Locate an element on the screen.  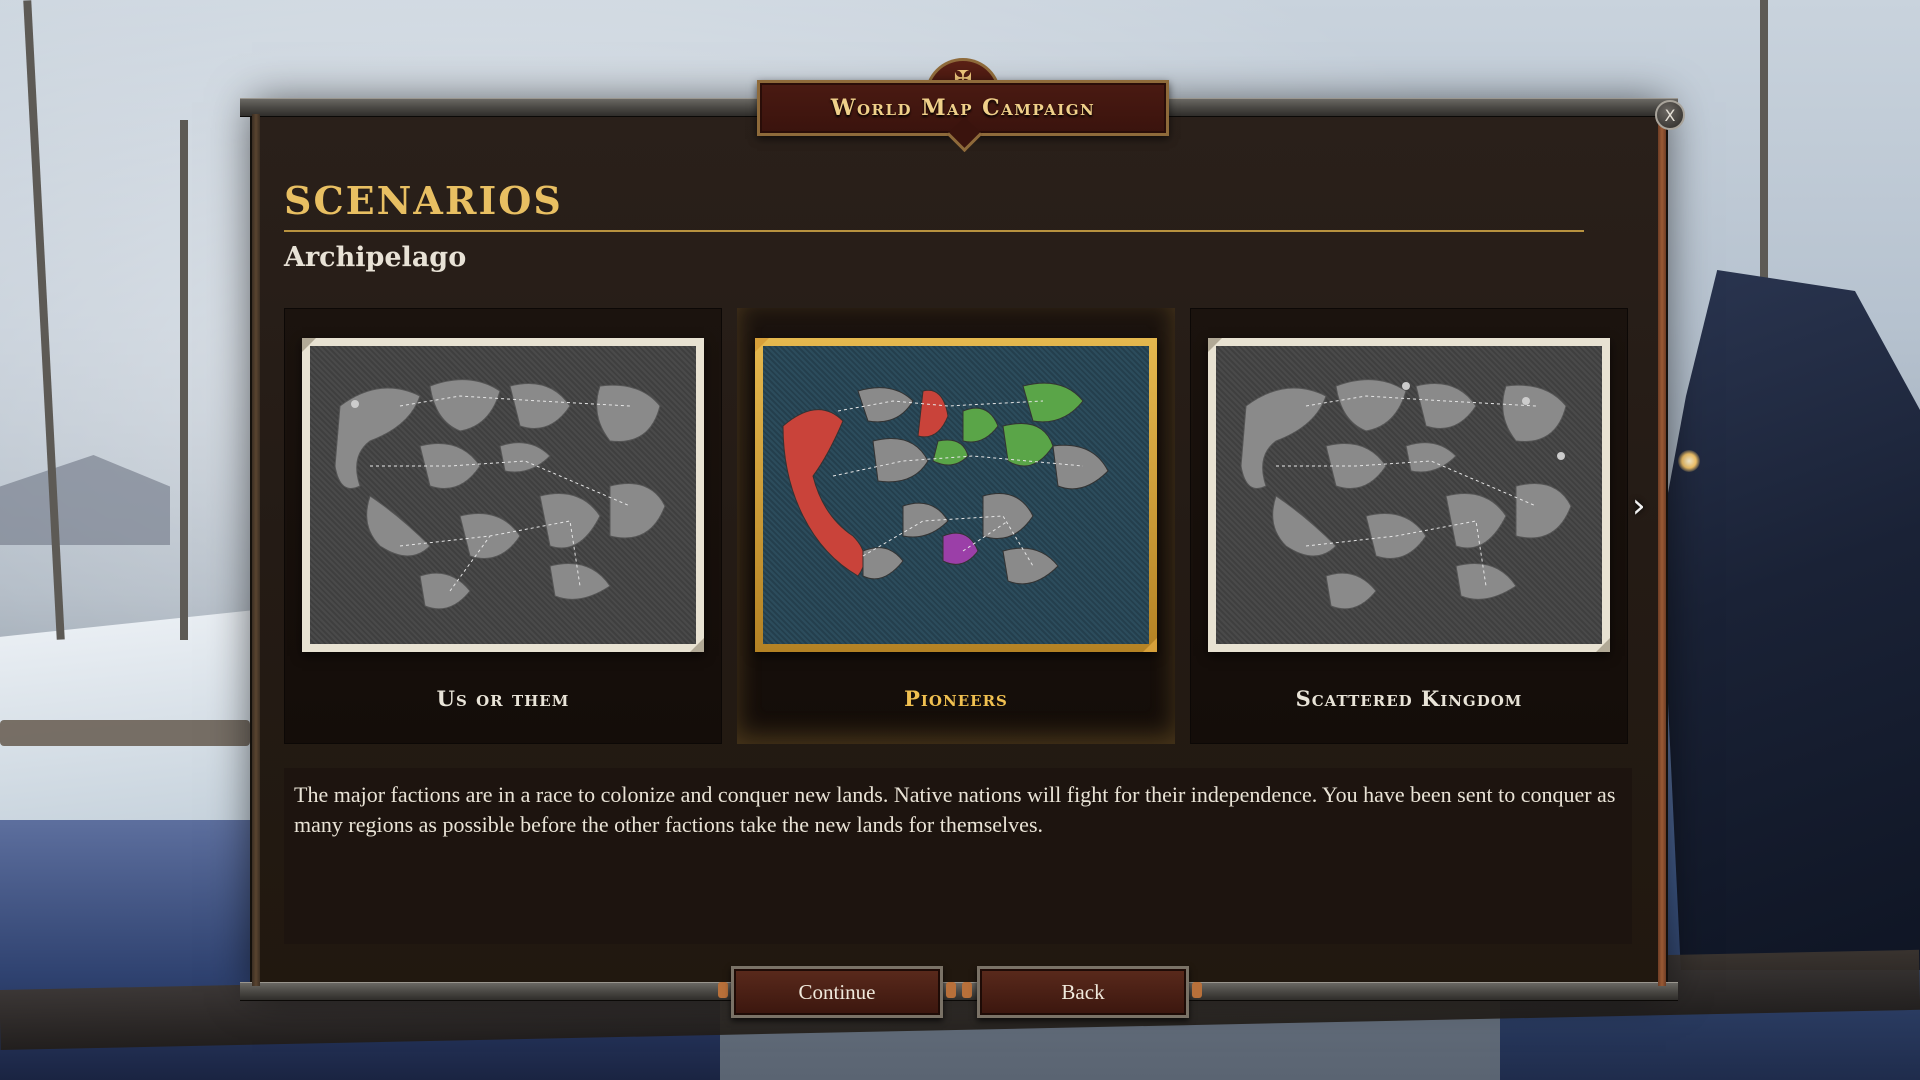
back-button: Back is located at coordinates (1083, 992).